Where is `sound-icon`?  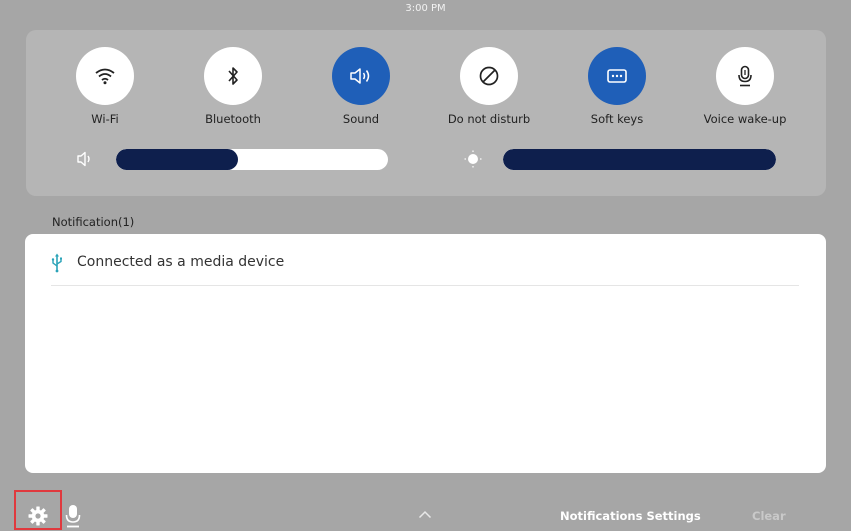 sound-icon is located at coordinates (360, 76).